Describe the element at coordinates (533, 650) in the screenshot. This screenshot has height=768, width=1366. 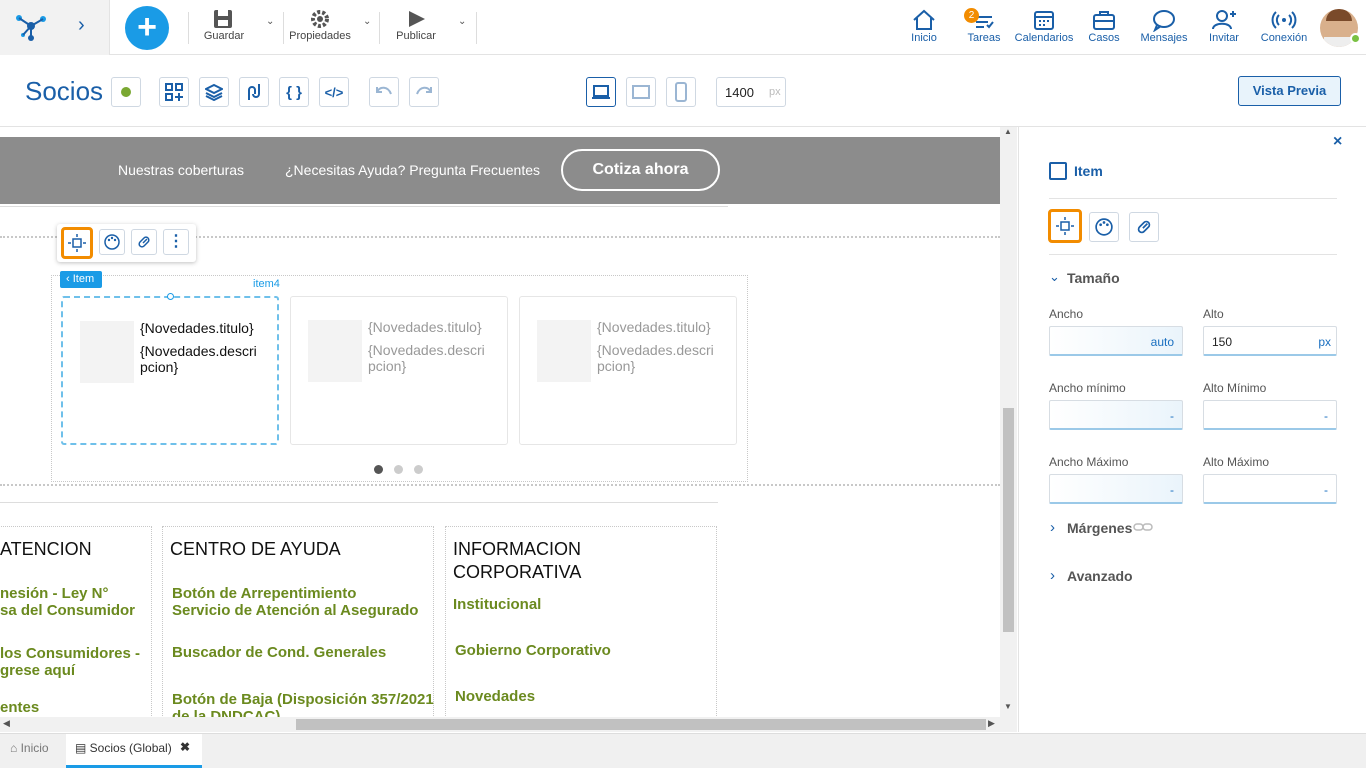
I see `footer-link: Gobierno Corporativo` at that location.